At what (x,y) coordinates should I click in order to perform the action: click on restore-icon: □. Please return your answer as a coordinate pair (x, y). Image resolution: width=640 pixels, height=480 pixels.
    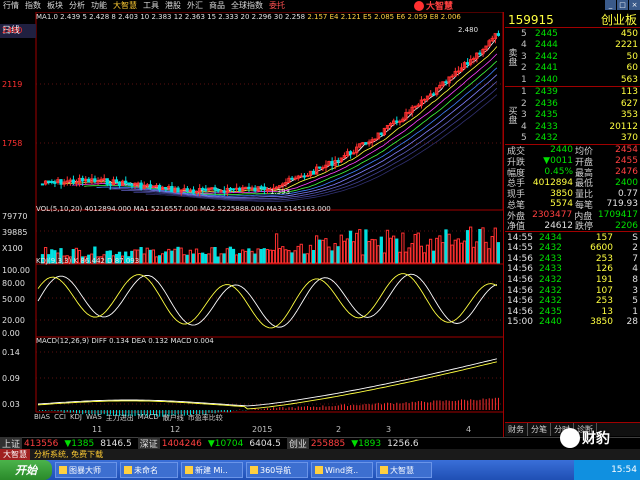
    Looking at the image, I should click on (622, 5).